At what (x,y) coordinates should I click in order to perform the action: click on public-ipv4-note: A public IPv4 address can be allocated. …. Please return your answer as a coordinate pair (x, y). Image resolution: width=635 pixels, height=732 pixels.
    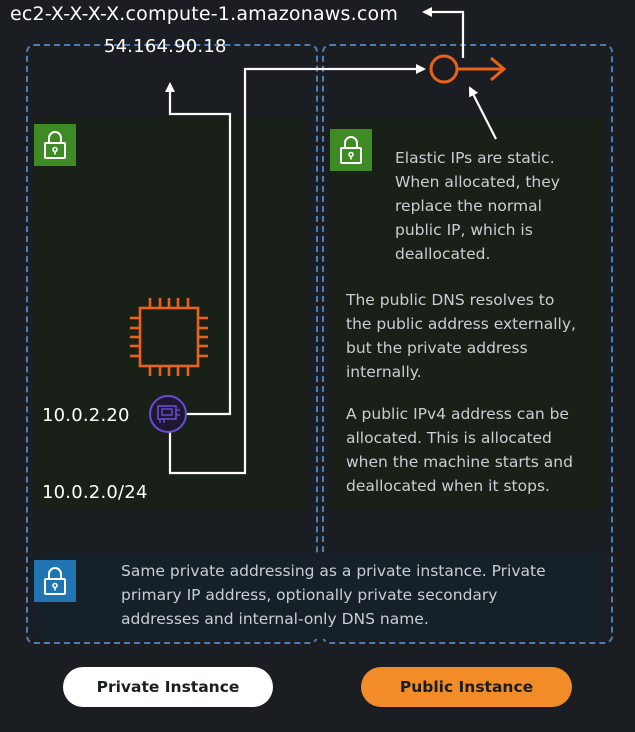
    Looking at the image, I should click on (459, 450).